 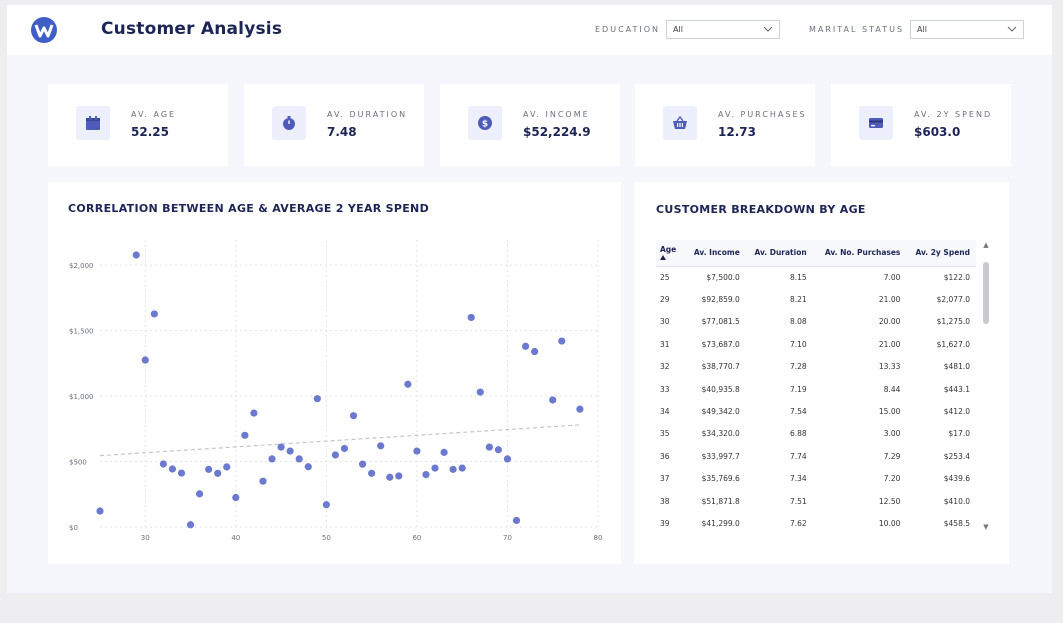 What do you see at coordinates (81, 266) in the screenshot?
I see `y-tick-label: $2,000` at bounding box center [81, 266].